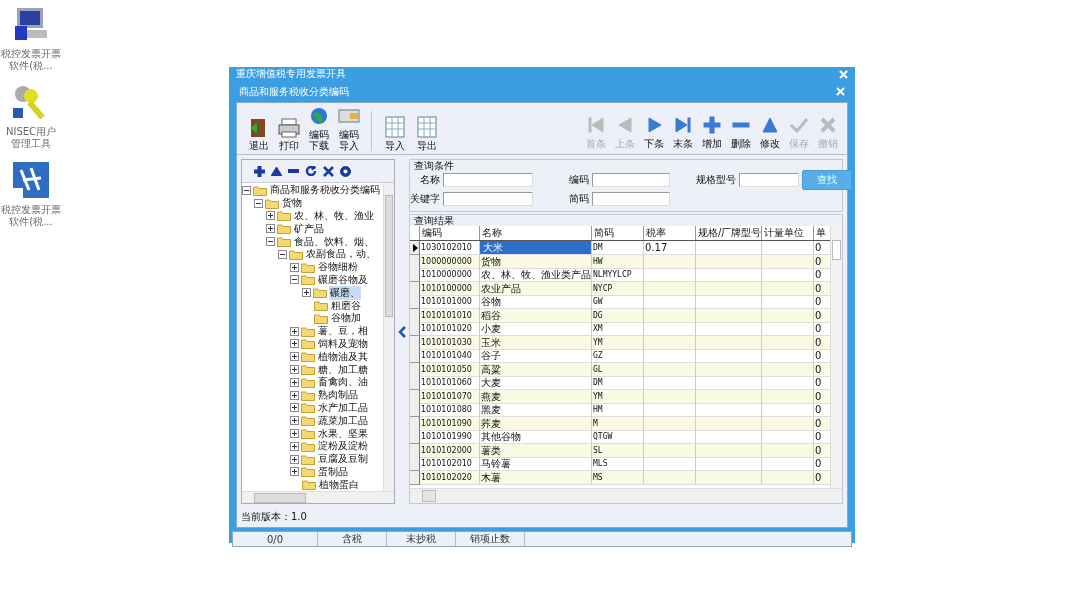  I want to click on table-cell: MS, so click(618, 477).